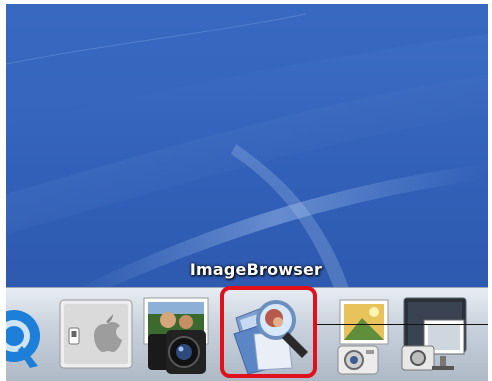  Describe the element at coordinates (176, 336) in the screenshot. I see `camera-photo-icon` at that location.